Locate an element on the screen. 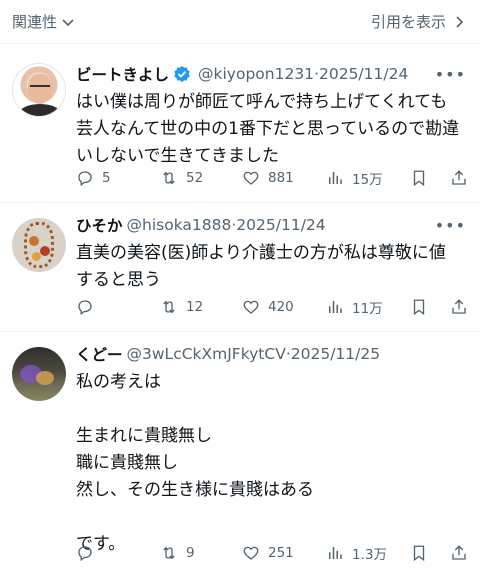 The width and height of the screenshot is (480, 577). like-button: 881 is located at coordinates (268, 178).